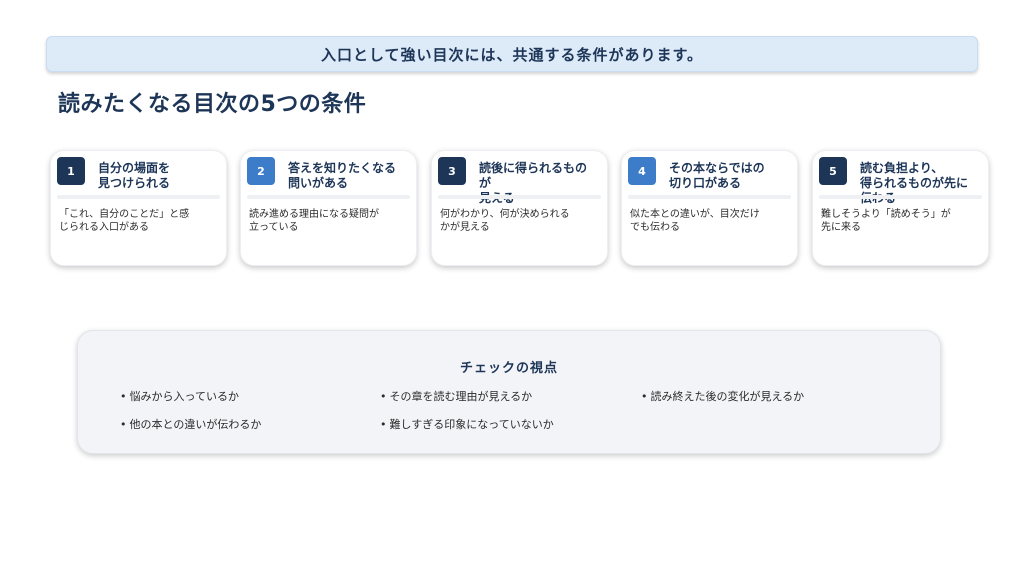 This screenshot has width=1024, height=576. Describe the element at coordinates (886, 221) in the screenshot. I see `card-description: 難しそうより「読めそう」が 先に来る` at that location.